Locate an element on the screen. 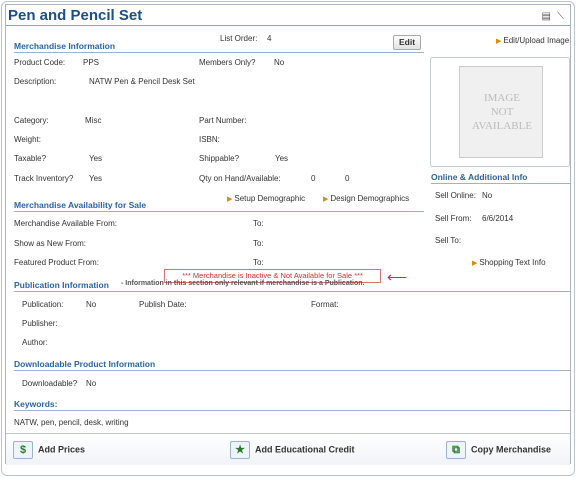 The image size is (576, 477). members-only-value: No is located at coordinates (279, 62).